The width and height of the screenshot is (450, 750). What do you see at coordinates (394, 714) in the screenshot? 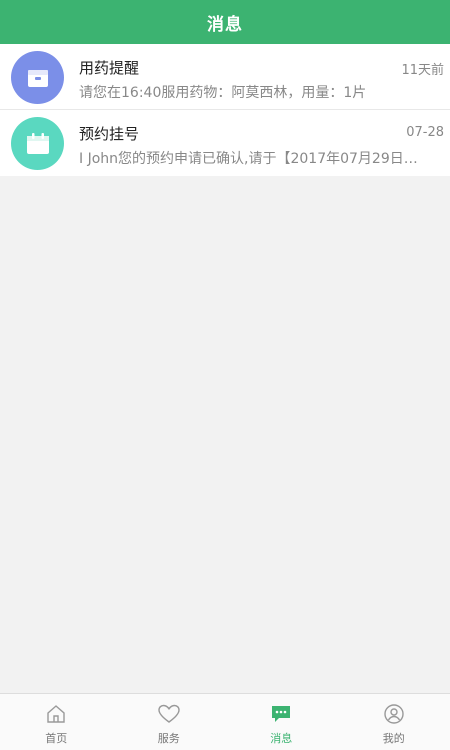
I see `profile-icon` at bounding box center [394, 714].